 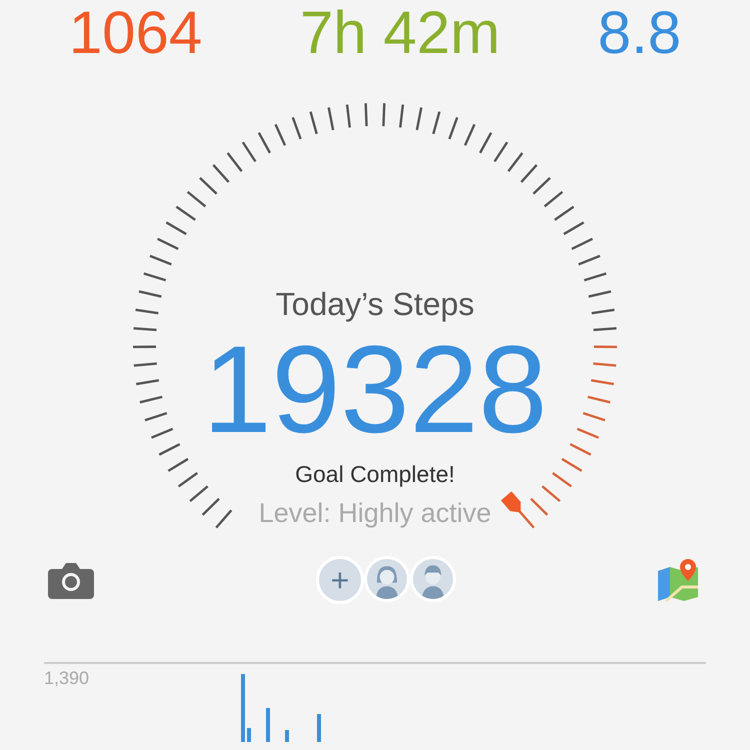 I want to click on goal-status: Goal Complete!, so click(x=375, y=474).